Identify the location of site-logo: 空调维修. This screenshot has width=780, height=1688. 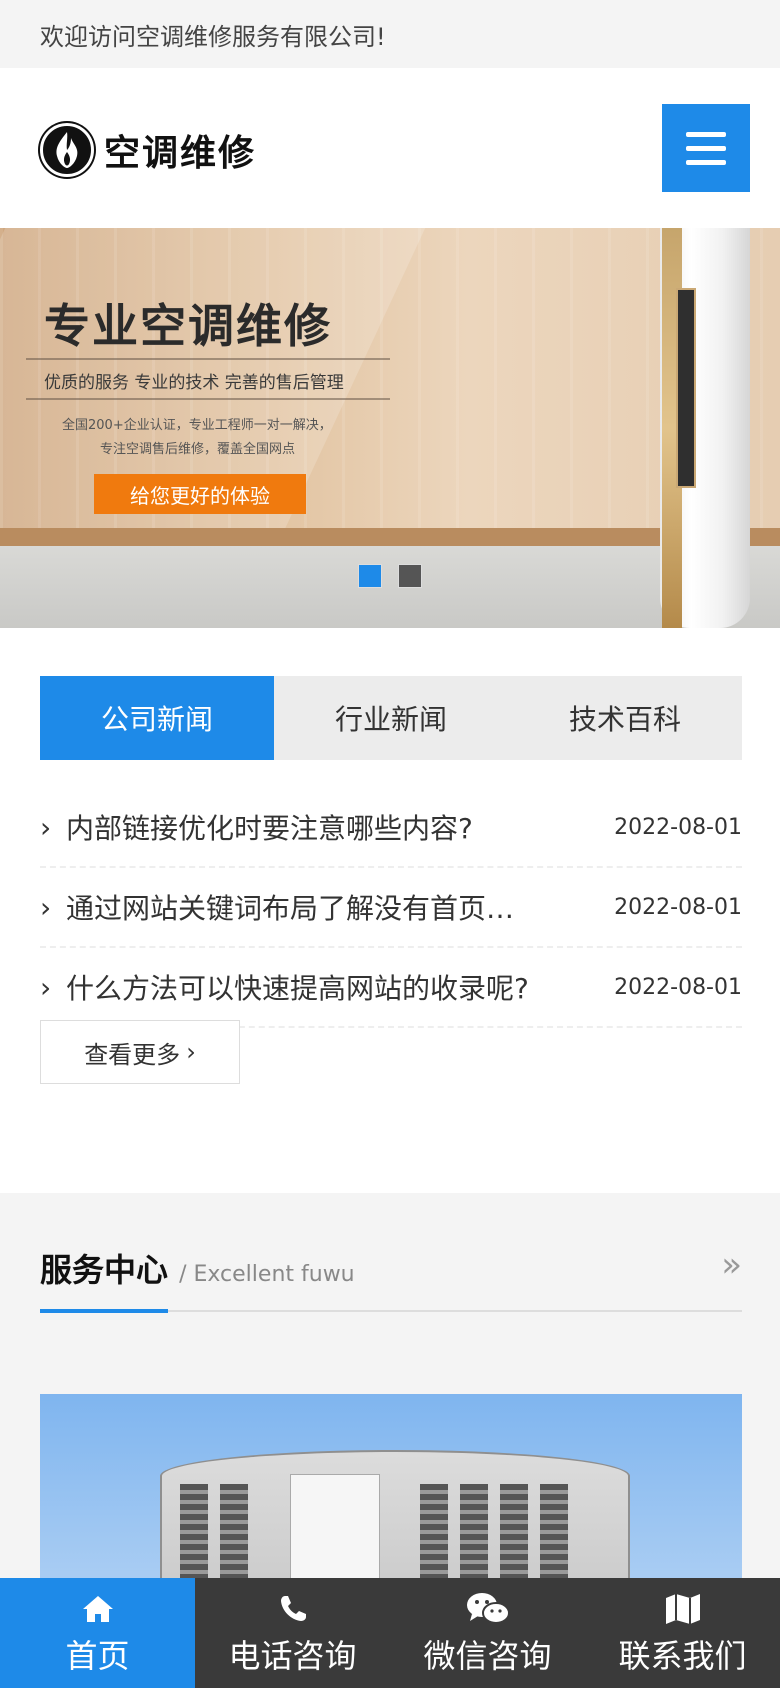
(148, 150).